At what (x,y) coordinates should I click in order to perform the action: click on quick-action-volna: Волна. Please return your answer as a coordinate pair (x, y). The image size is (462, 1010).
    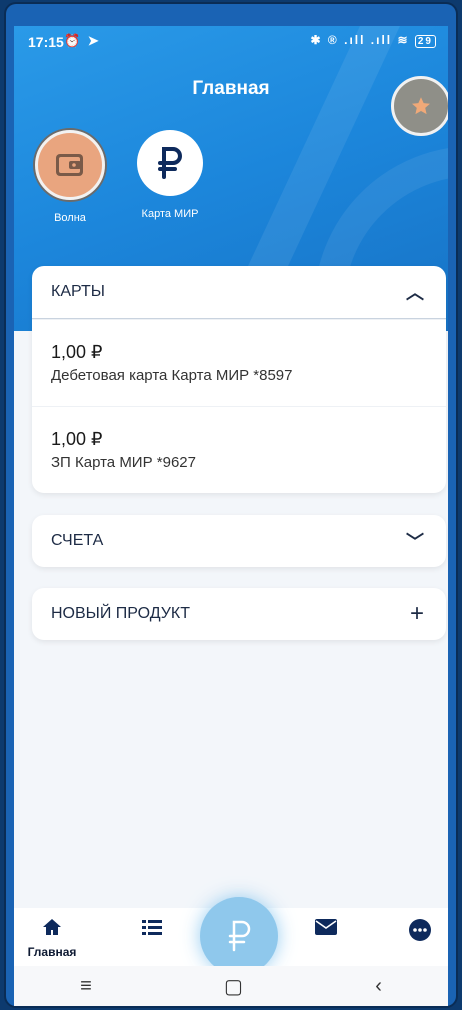
    Looking at the image, I should click on (70, 177).